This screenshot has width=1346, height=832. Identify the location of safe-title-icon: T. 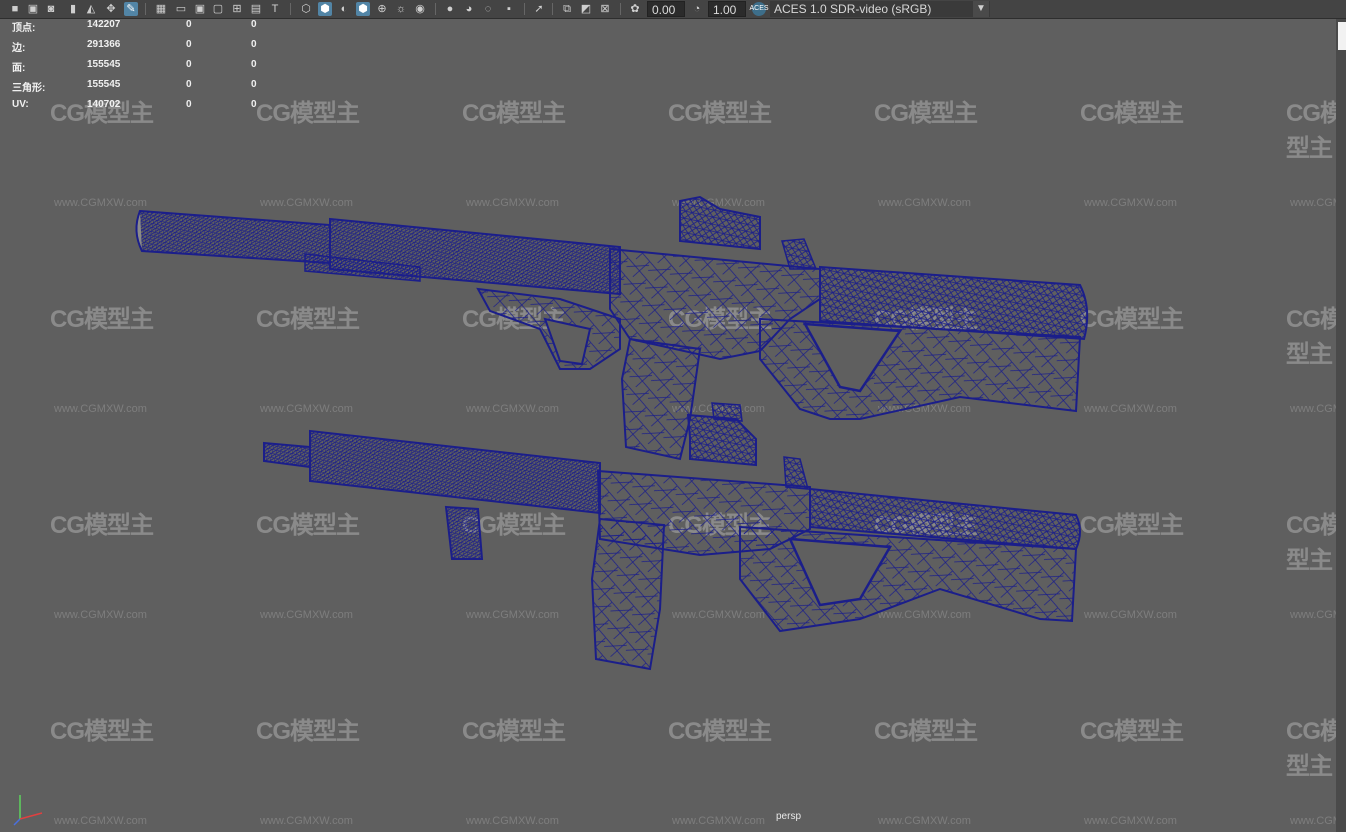
(275, 9).